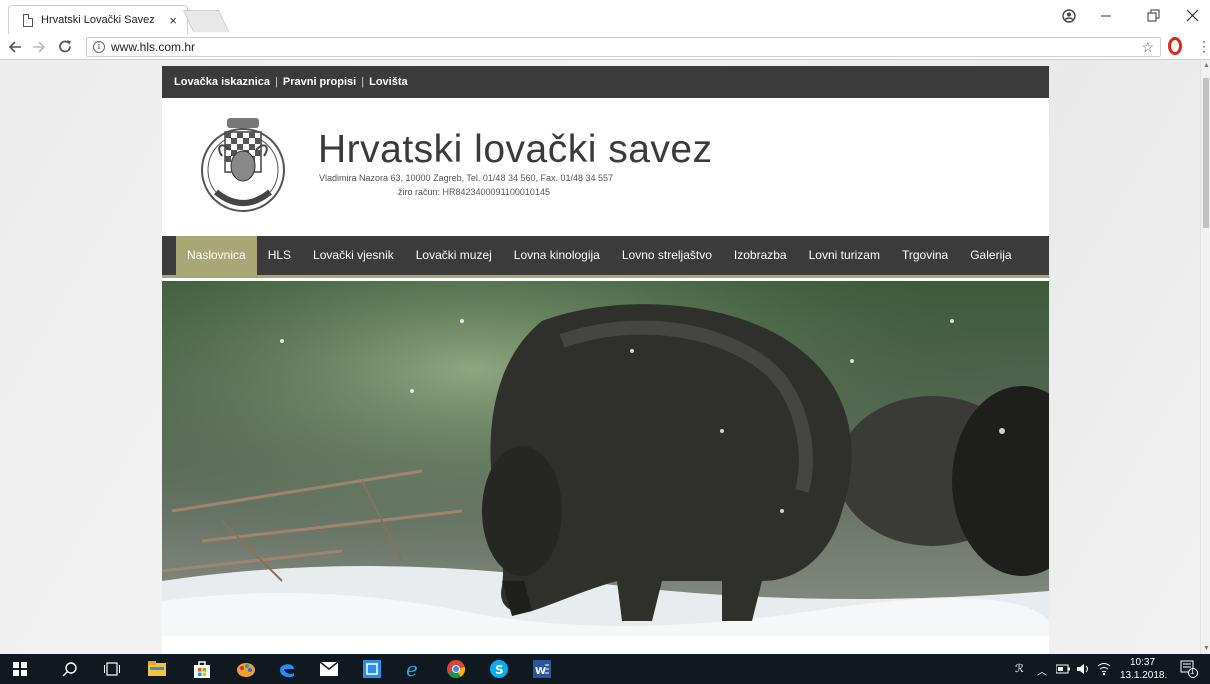 The height and width of the screenshot is (684, 1210). I want to click on nav-item-home: Naslovnica, so click(216, 255).